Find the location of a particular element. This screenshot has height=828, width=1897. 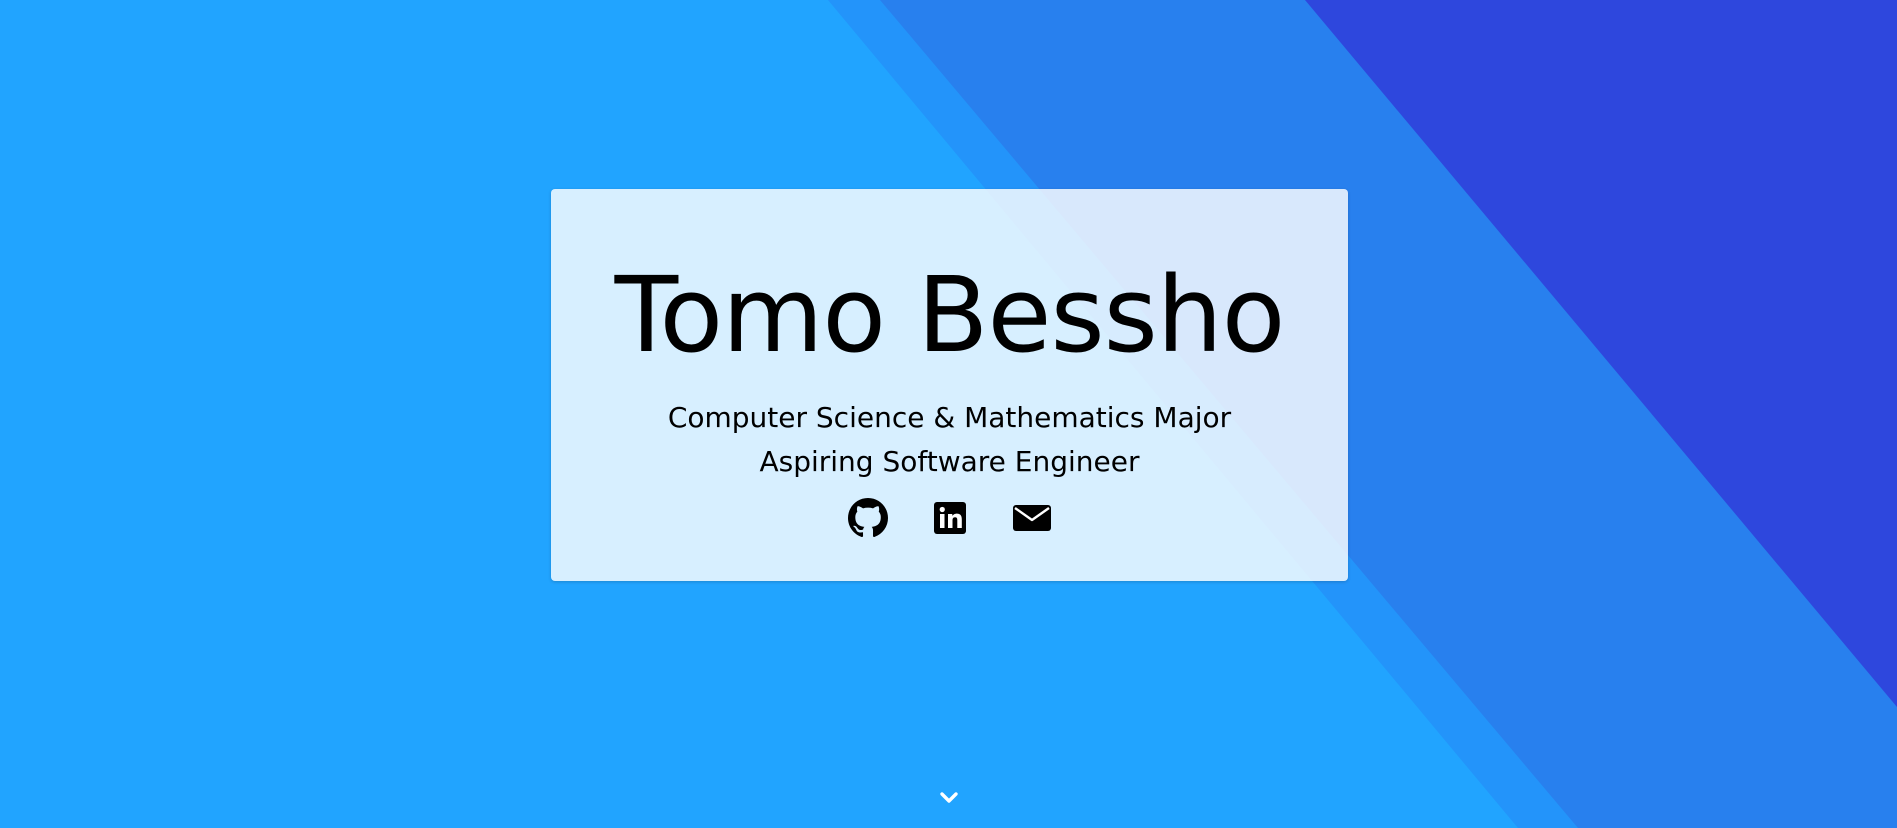

social-links is located at coordinates (949, 518).